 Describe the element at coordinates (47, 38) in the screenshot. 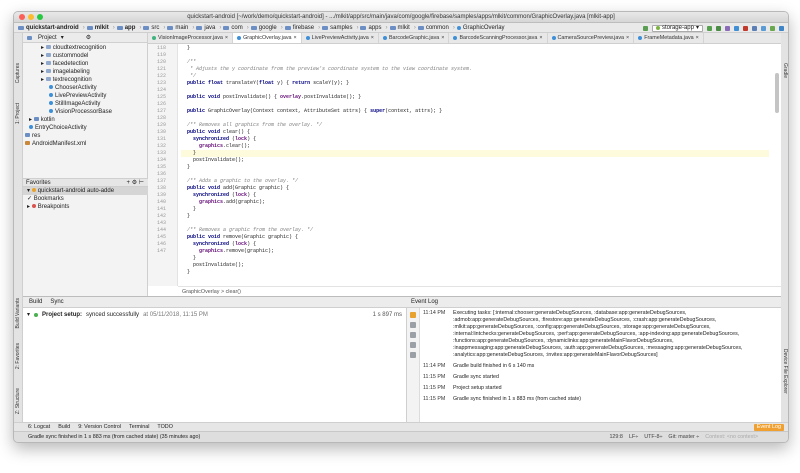

I see `project-panel-title: Project` at that location.